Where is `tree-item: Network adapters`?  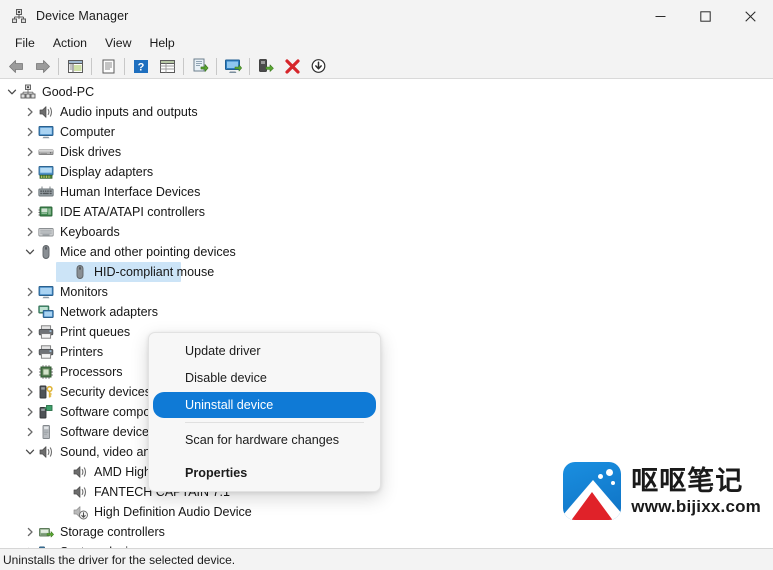
tree-item: Network adapters is located at coordinates (386, 312).